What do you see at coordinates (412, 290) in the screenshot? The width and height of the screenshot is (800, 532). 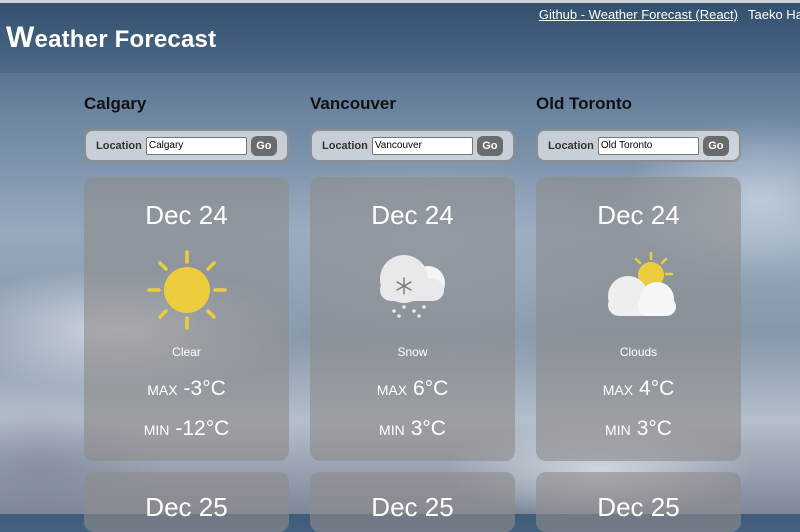 I see `snow-icon` at bounding box center [412, 290].